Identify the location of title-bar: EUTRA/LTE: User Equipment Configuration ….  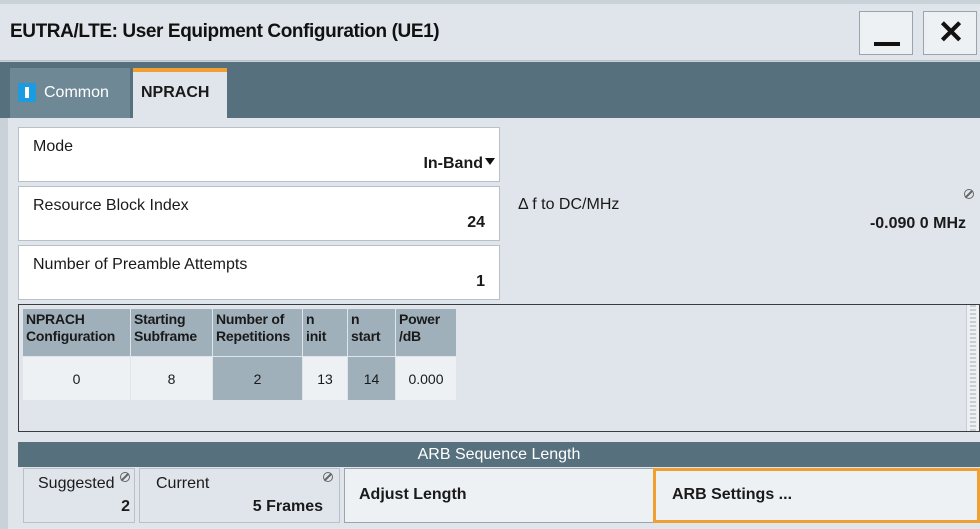
(490, 32).